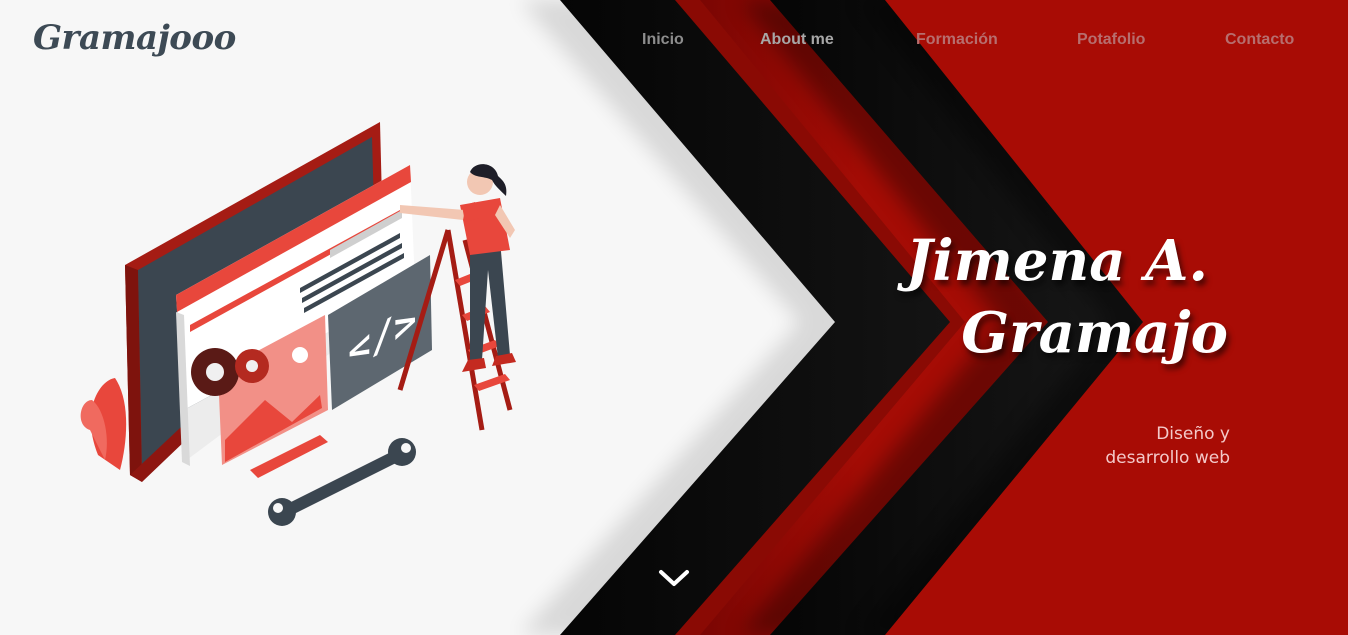  I want to click on hero-title: Jimena A. Gramajo, so click(1067, 297).